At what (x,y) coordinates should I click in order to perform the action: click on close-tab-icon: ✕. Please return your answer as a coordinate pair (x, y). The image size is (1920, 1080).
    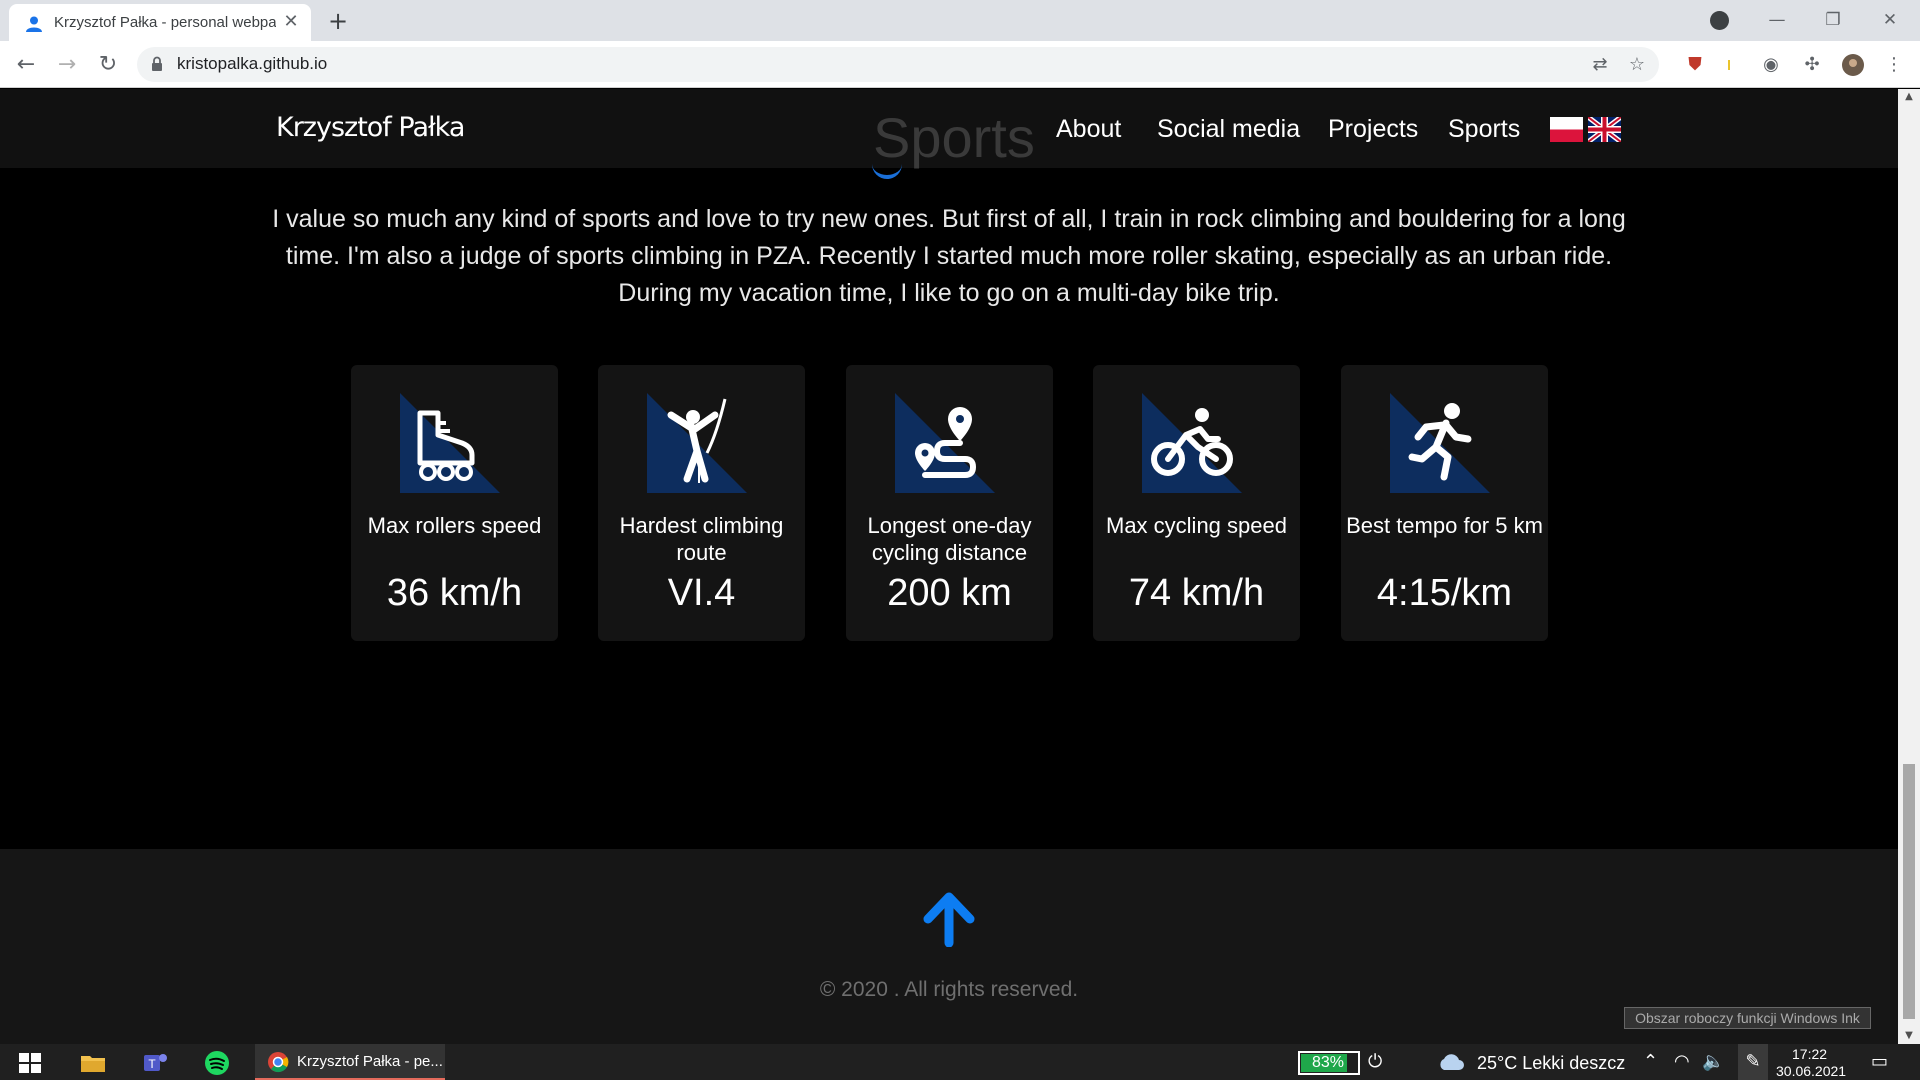
    Looking at the image, I should click on (291, 22).